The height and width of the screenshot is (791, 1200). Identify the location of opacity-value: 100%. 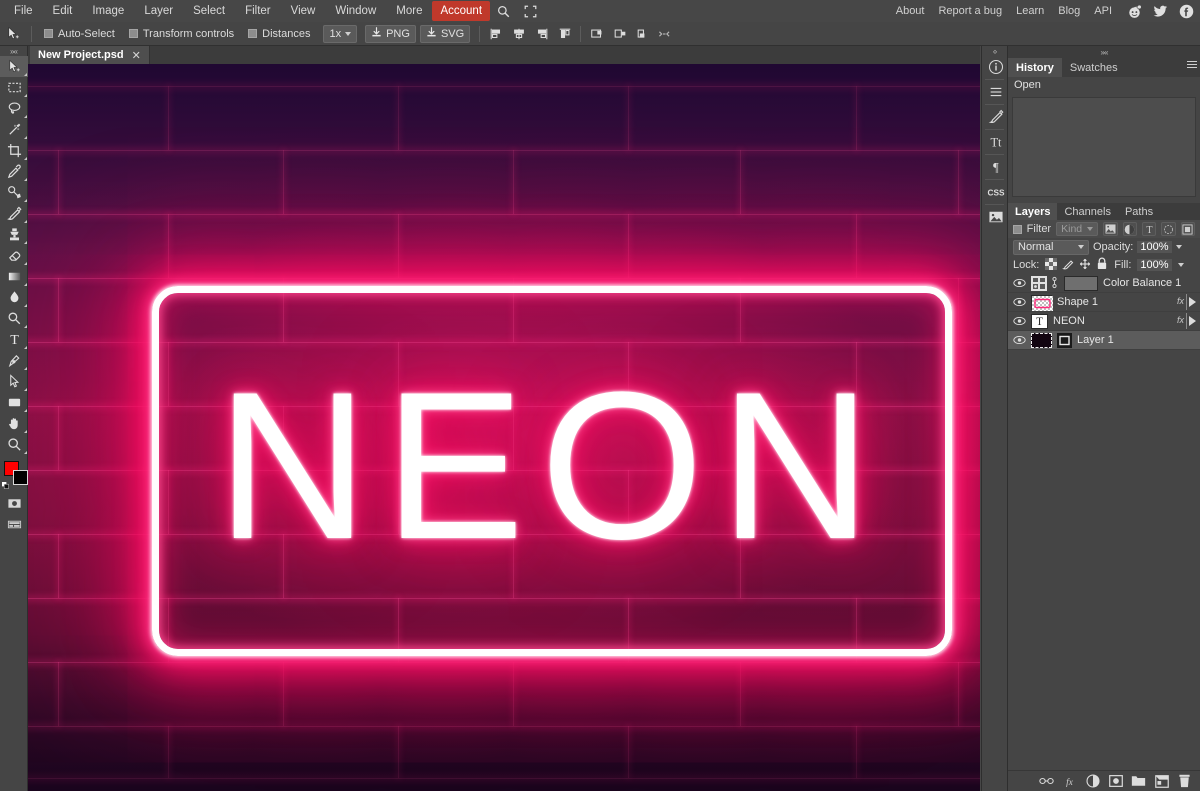
(1154, 247).